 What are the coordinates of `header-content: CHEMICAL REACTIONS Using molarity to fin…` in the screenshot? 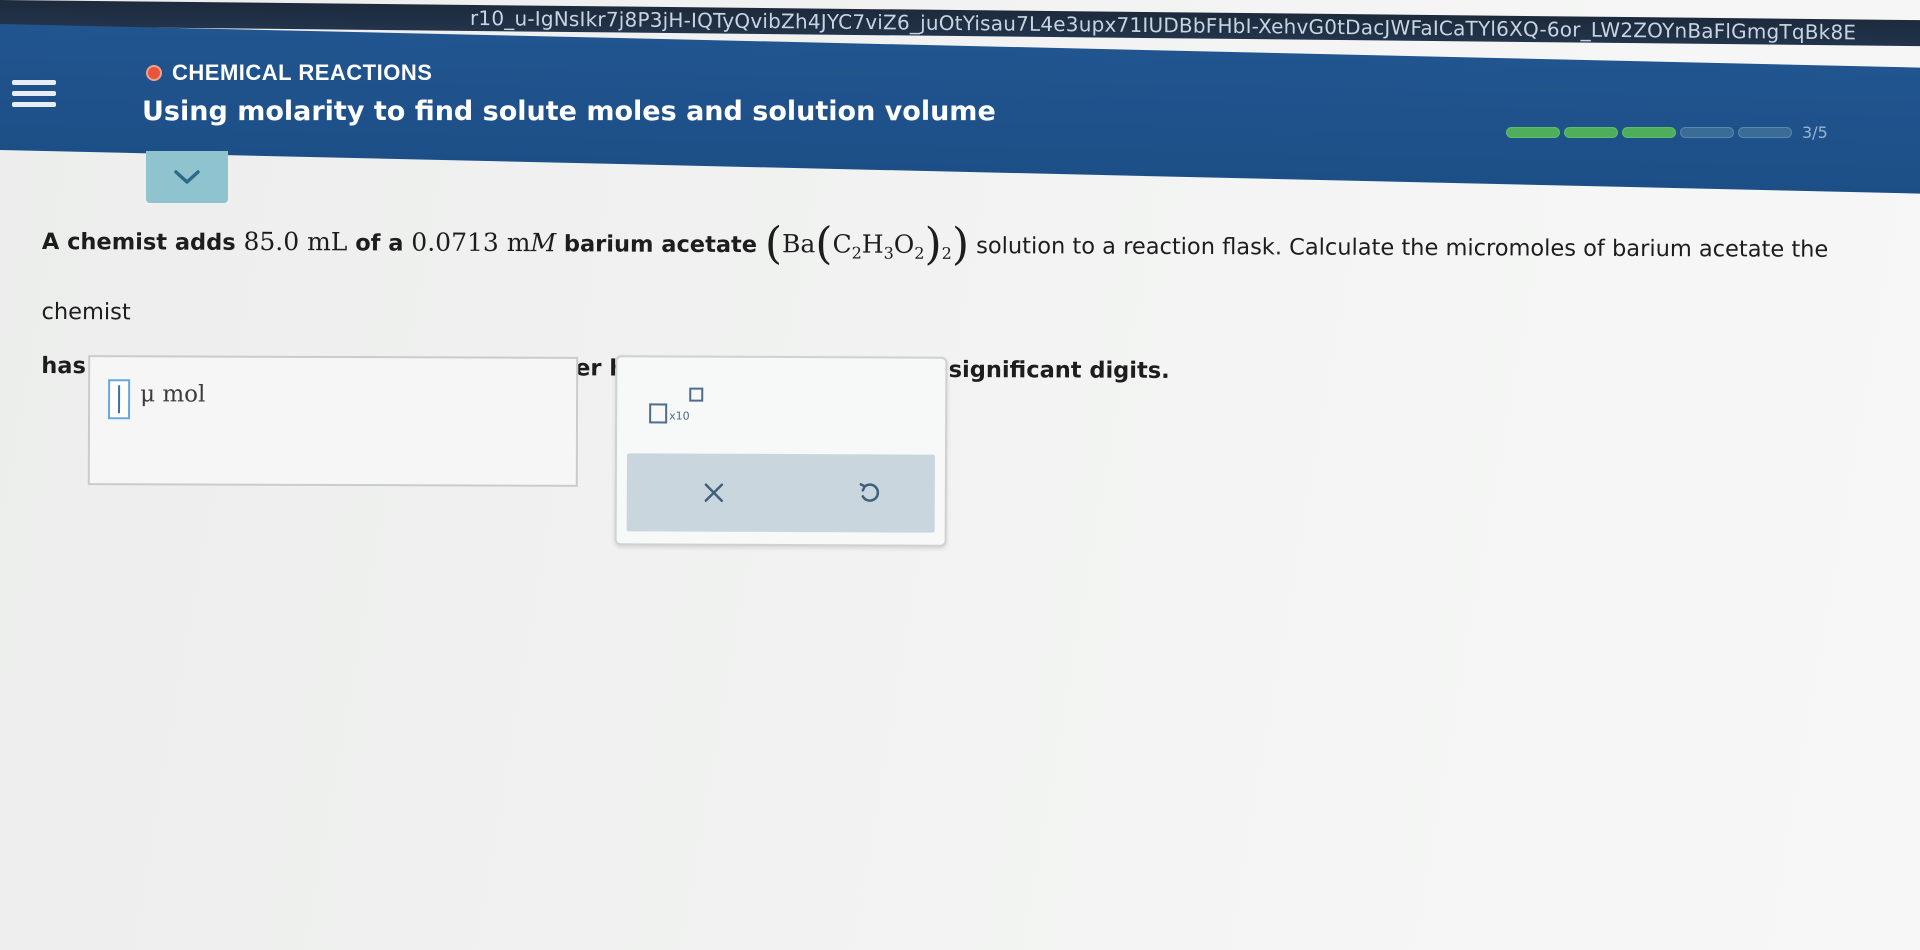 It's located at (960, 89).